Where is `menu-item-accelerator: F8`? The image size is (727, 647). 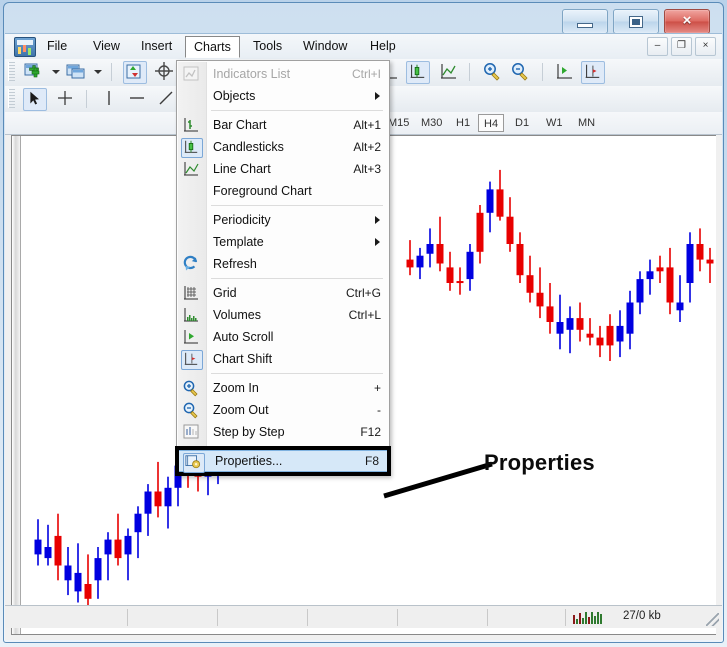
menu-item-accelerator: F8 is located at coordinates (371, 461).